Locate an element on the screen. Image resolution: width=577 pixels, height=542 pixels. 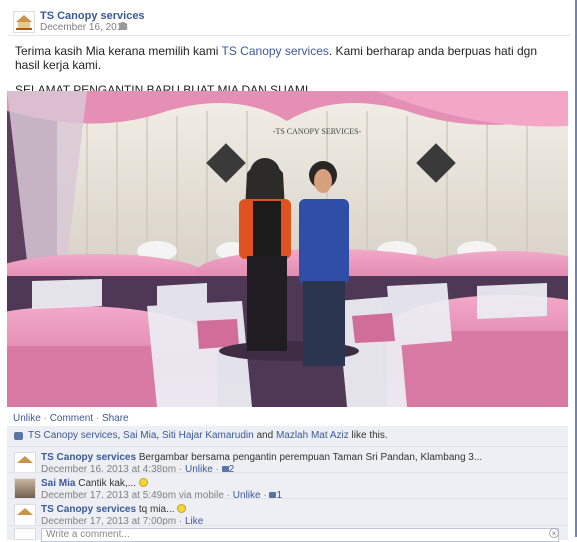
likes-suffix: like this. is located at coordinates (369, 435).